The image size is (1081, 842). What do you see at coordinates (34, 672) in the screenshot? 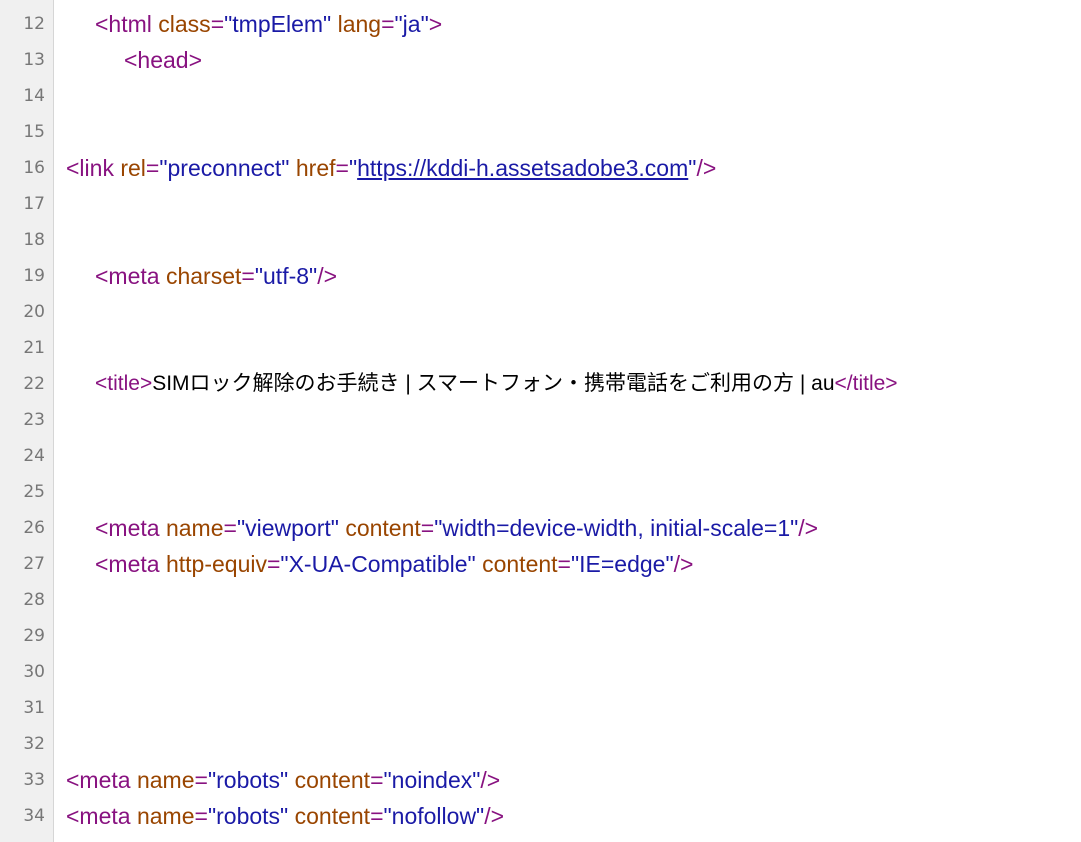
I see `line-number: 30` at bounding box center [34, 672].